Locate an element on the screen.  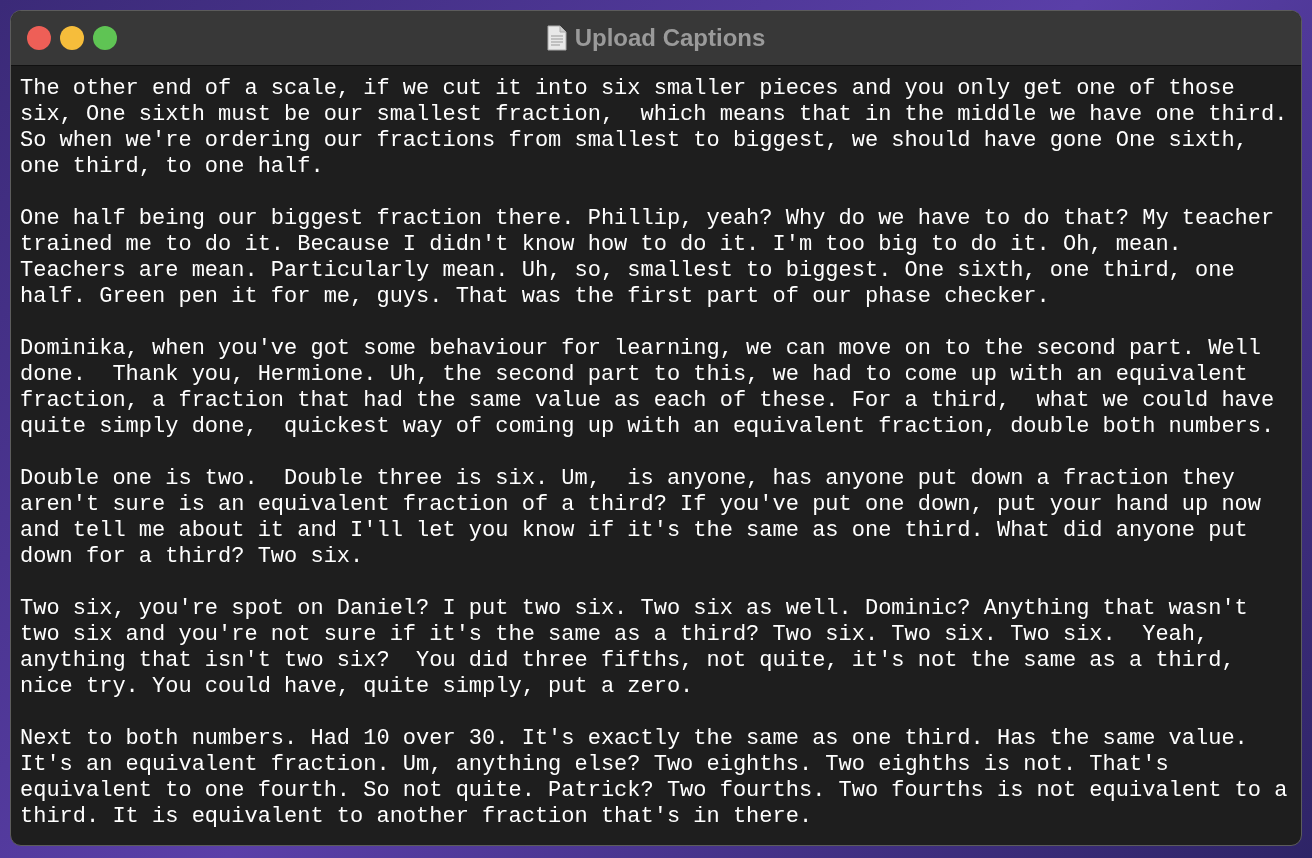
window-title: Upload Captions is located at coordinates (670, 38).